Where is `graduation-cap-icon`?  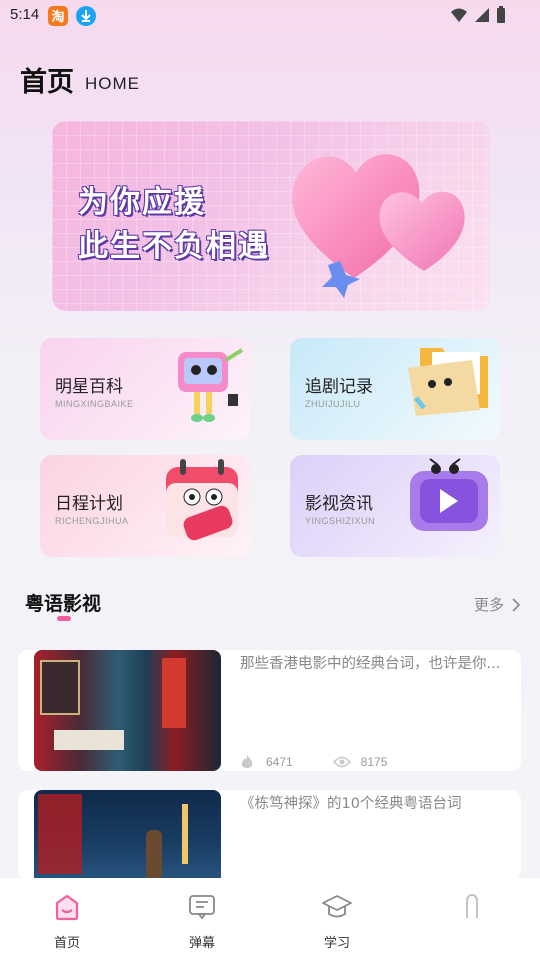 graduation-cap-icon is located at coordinates (337, 906).